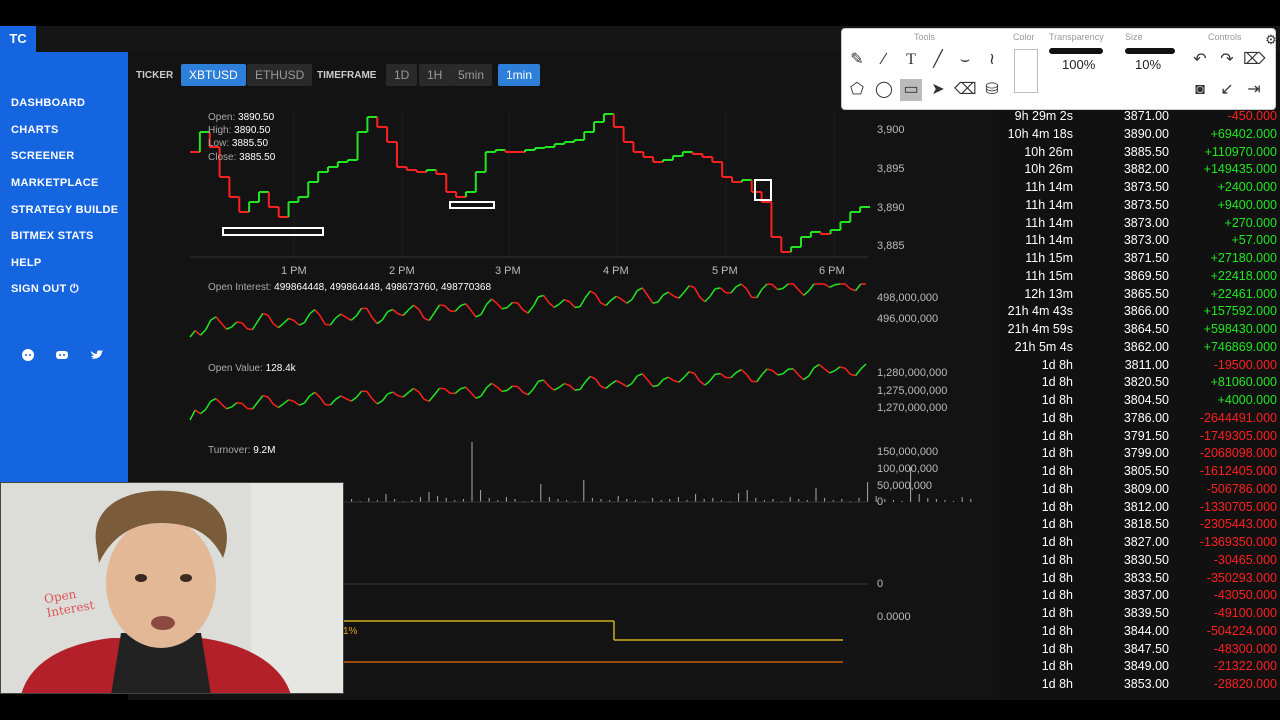 The image size is (1280, 720). Describe the element at coordinates (1243, 258) in the screenshot. I see `trade-change: +27180.000` at that location.